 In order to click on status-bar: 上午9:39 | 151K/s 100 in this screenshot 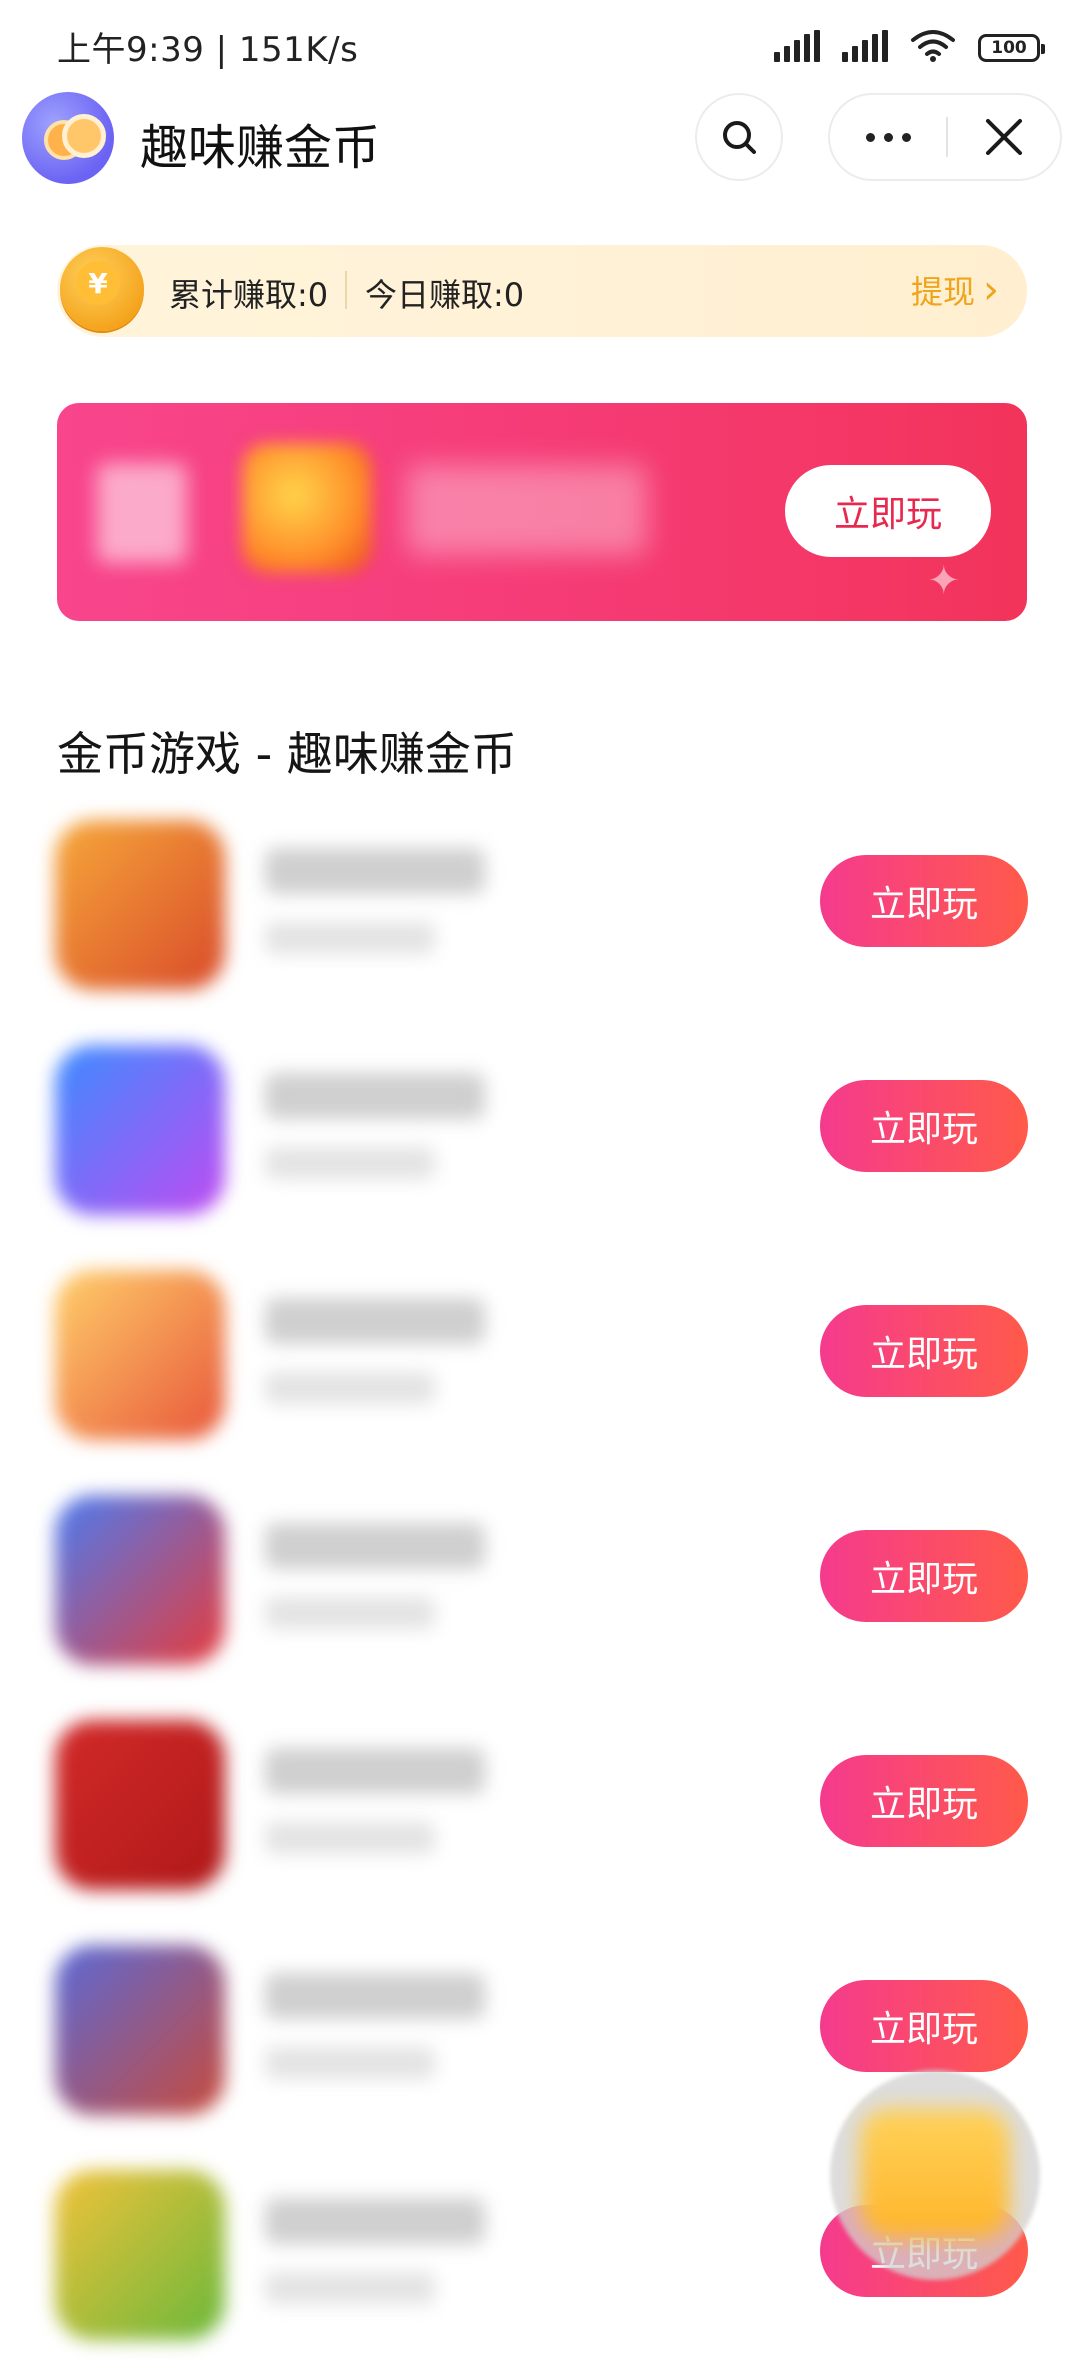, I will do `click(540, 45)`.